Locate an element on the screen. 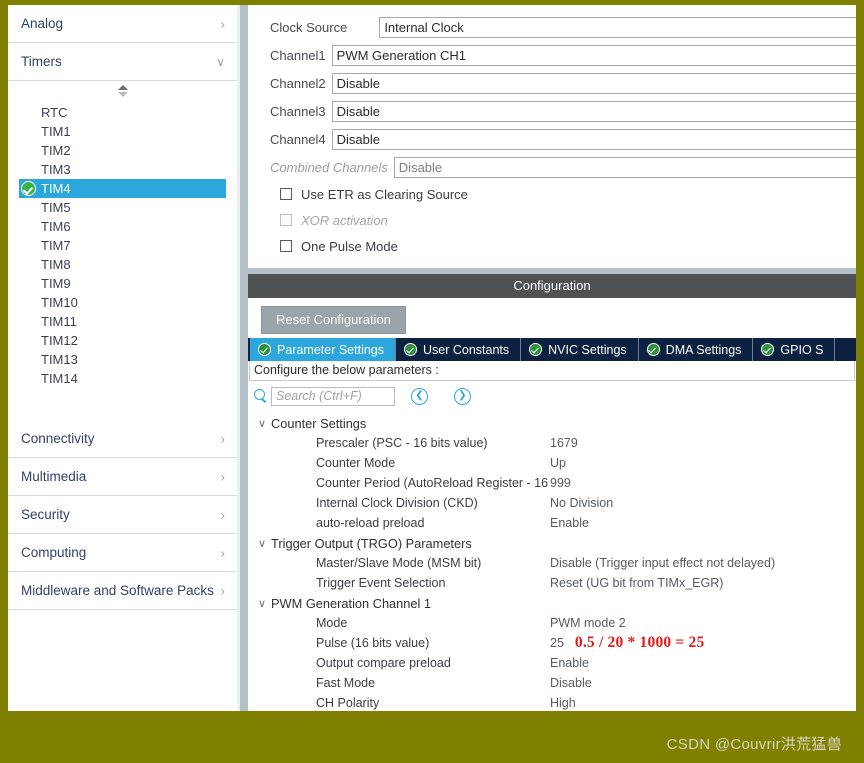 The width and height of the screenshot is (864, 763). param-name: Internal Clock Division (CKD) is located at coordinates (397, 503).